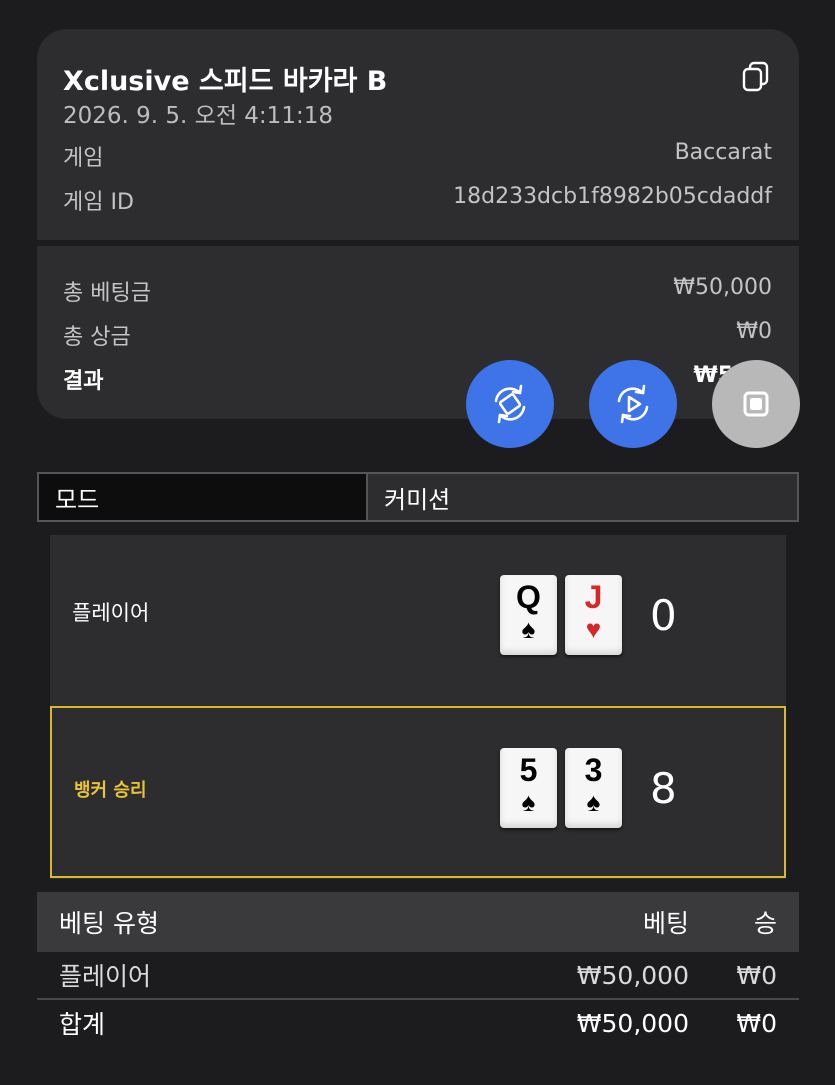  I want to click on table-title: Xclusive 스피드 바카라 B, so click(225, 81).